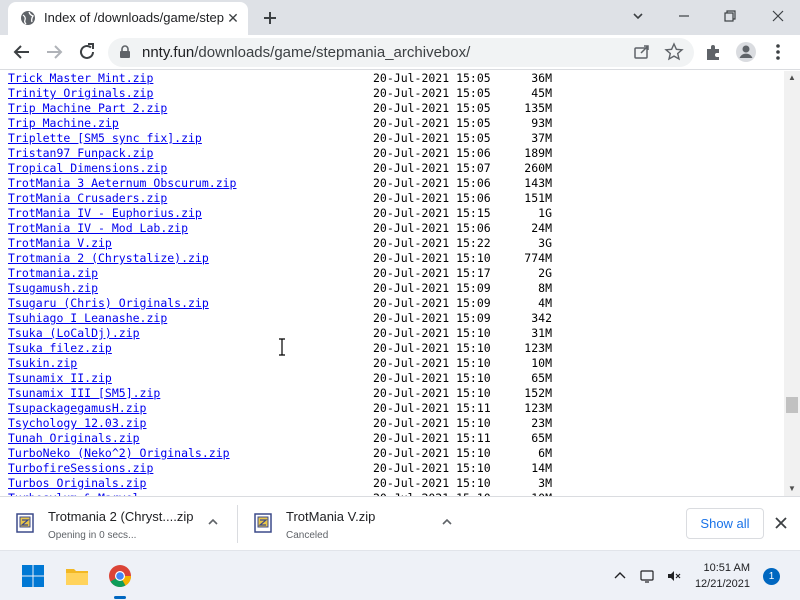 The height and width of the screenshot is (600, 800). What do you see at coordinates (541, 468) in the screenshot?
I see `file-size: 14M` at bounding box center [541, 468].